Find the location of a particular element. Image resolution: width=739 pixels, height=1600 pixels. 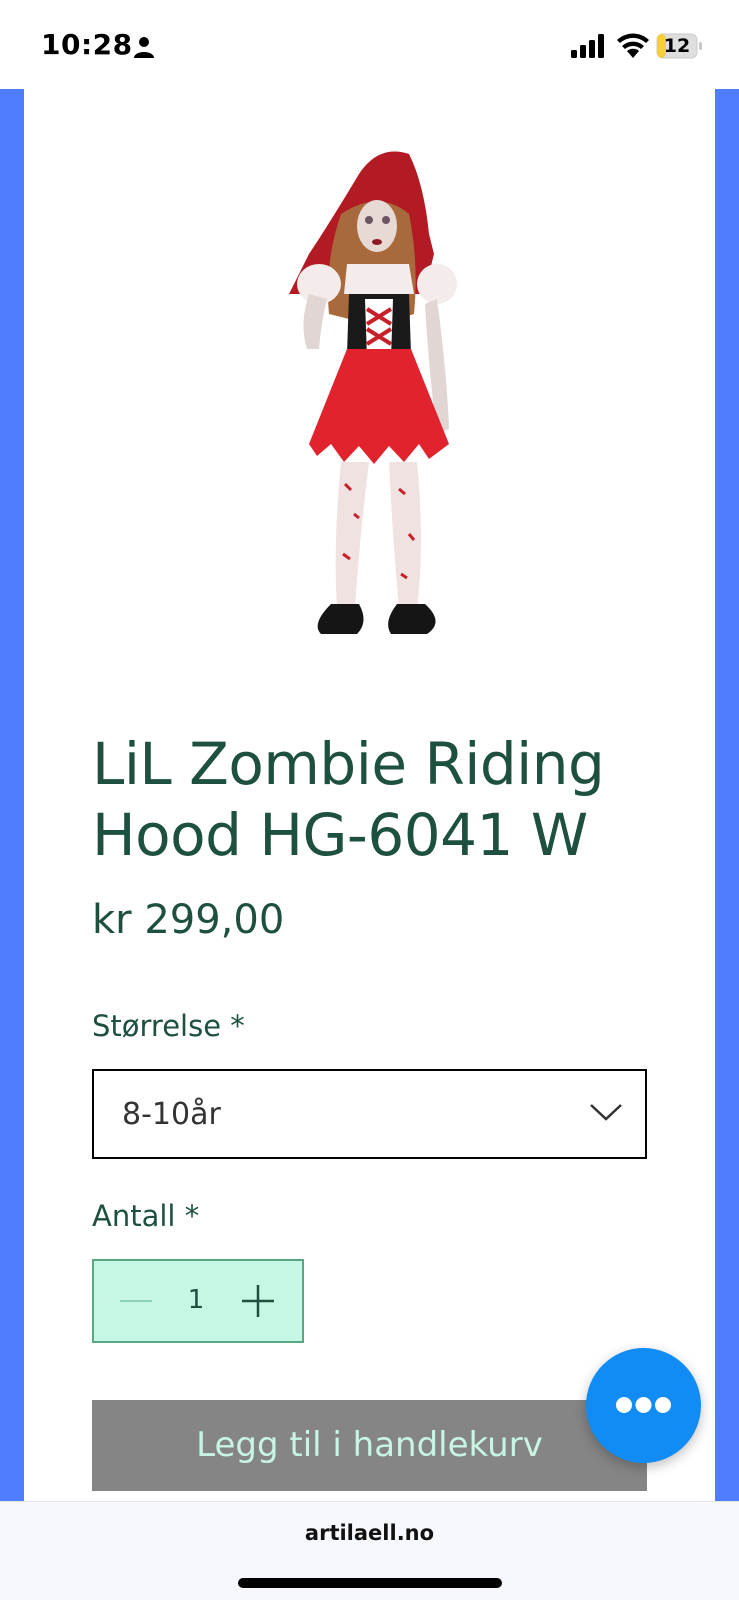

add-to-cart-button: Legg til i handlekurv is located at coordinates (369, 1445).